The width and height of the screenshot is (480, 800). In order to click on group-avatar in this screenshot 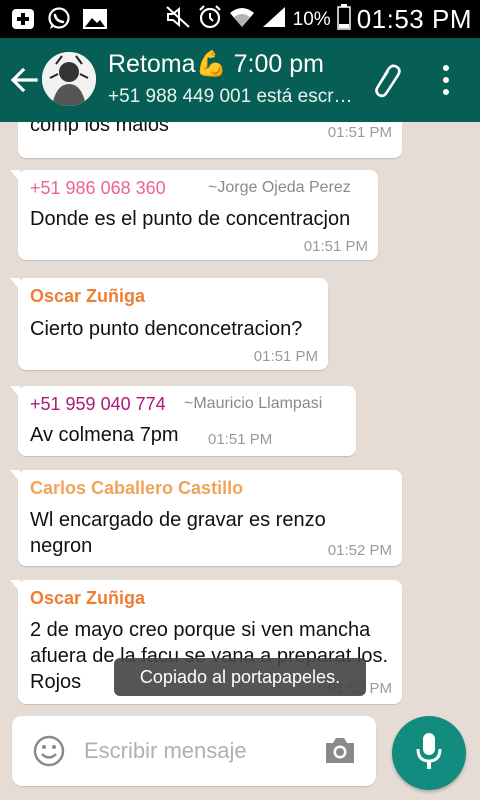, I will do `click(69, 79)`.